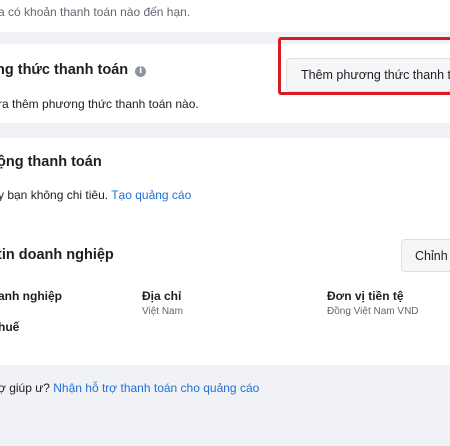 This screenshot has height=446, width=450. Describe the element at coordinates (95, 12) in the screenshot. I see `due-payments-note: a có khoản thanh toán nào đến hạn.` at that location.